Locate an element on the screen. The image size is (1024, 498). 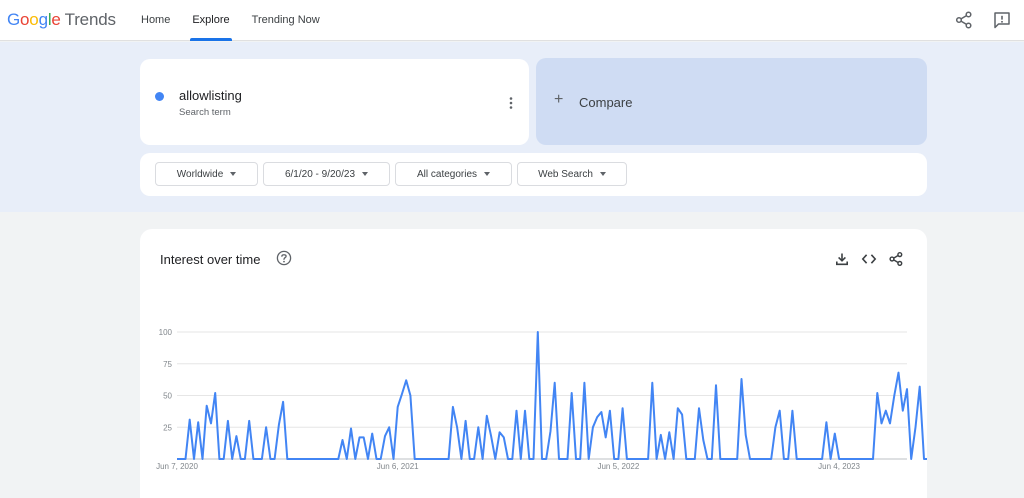
google-trends-logo: Google Trends is located at coordinates (61, 20).